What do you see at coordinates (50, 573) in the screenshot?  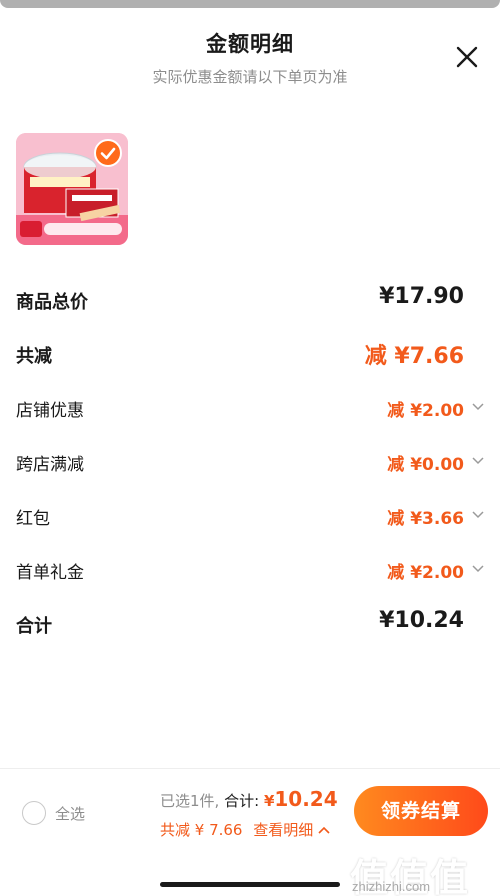 I see `row-label: 首单礼金` at bounding box center [50, 573].